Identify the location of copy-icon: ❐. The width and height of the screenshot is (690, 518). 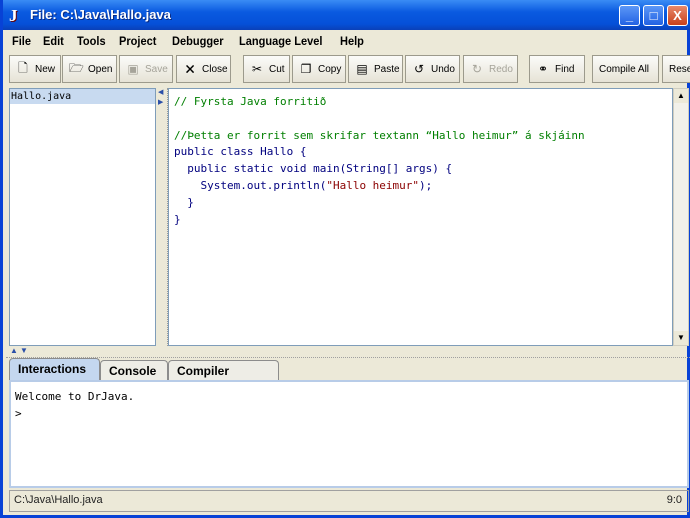
(306, 69).